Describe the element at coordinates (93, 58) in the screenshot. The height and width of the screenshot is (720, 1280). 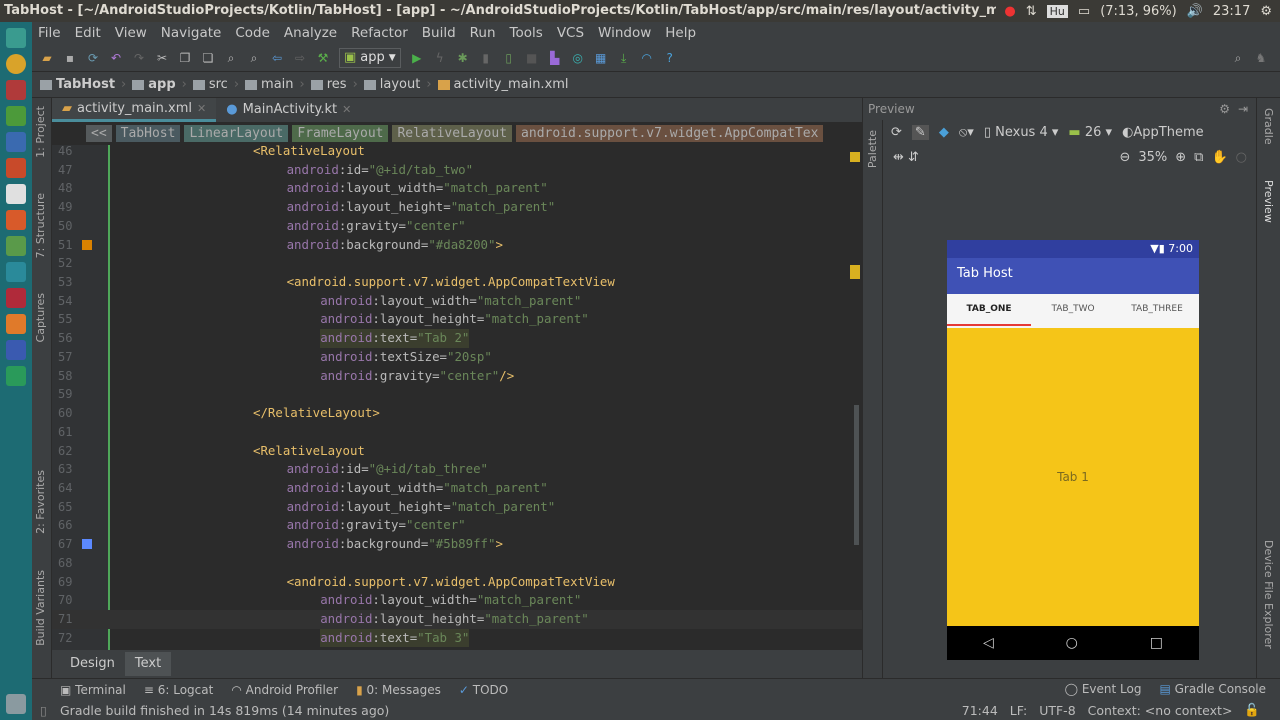
I see `sync-icon: ⟳` at that location.